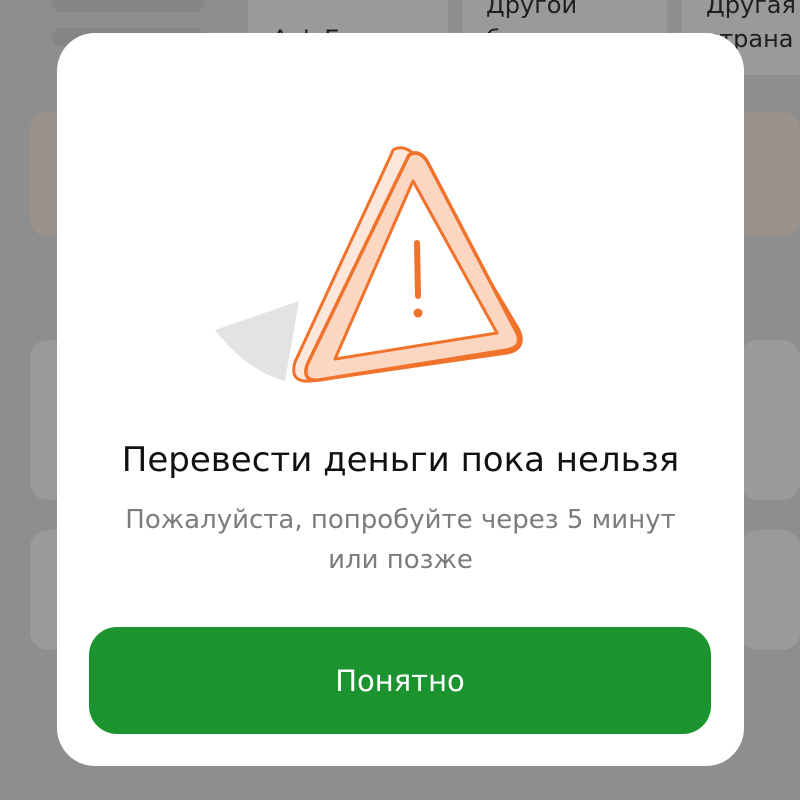  Describe the element at coordinates (128, 6) in the screenshot. I see `bg-placeholder-pill` at that location.